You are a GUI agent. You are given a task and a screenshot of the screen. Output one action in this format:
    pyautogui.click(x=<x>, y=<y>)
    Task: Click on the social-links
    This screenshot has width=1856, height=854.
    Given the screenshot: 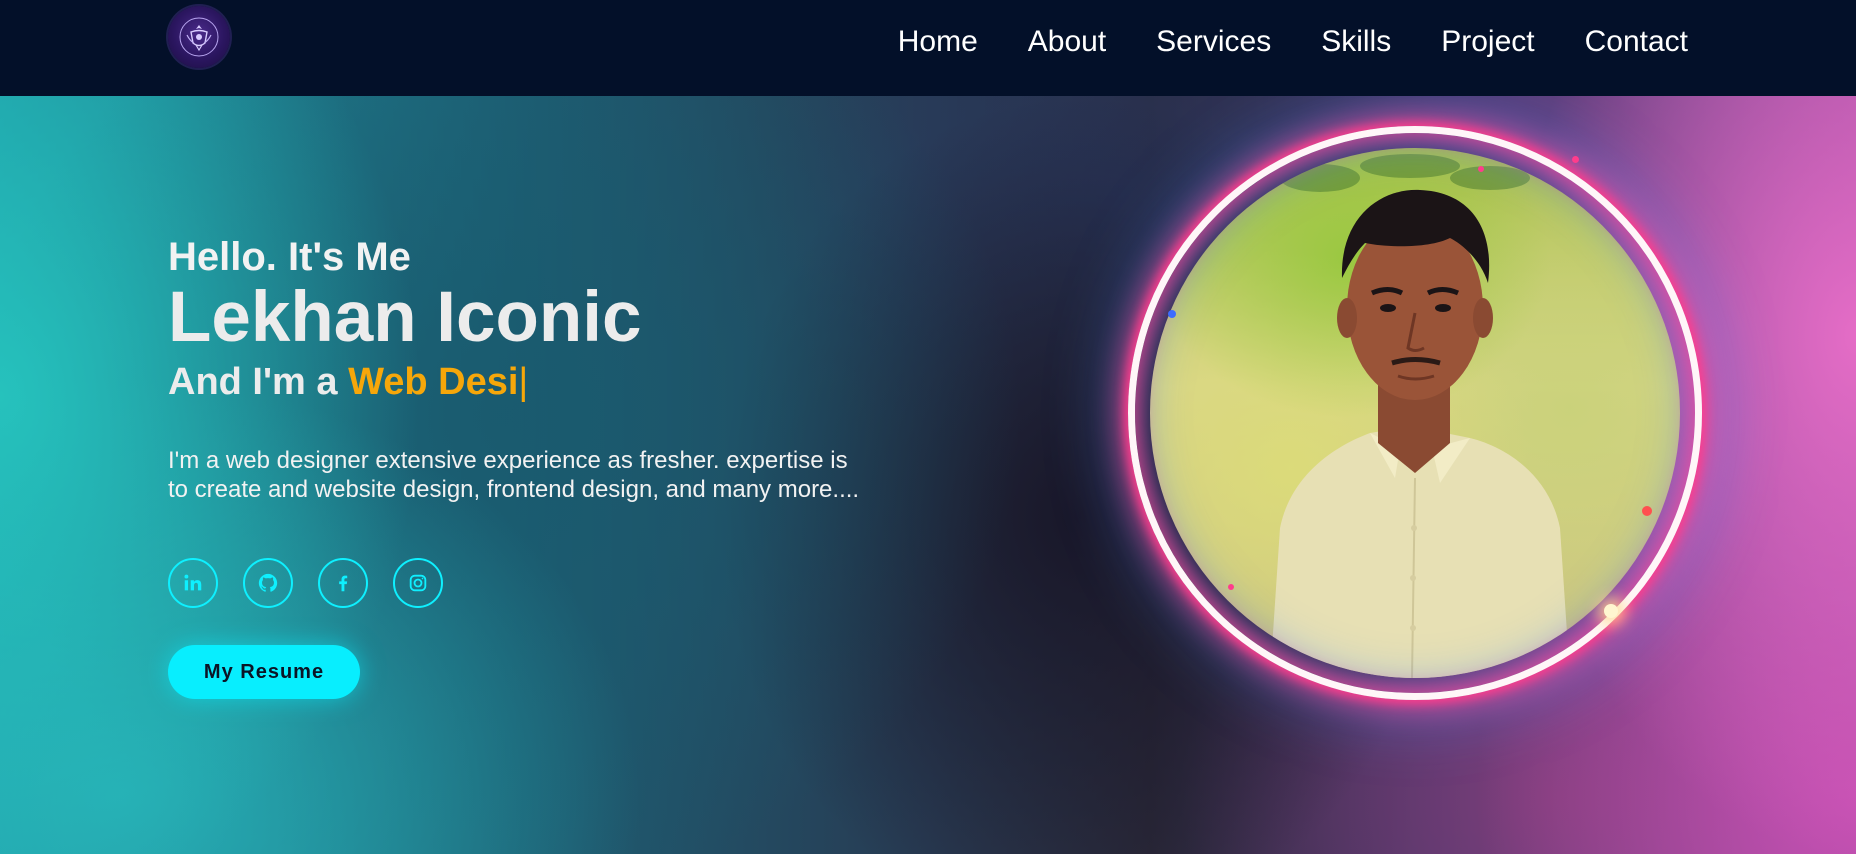 What is the action you would take?
    pyautogui.click(x=305, y=583)
    